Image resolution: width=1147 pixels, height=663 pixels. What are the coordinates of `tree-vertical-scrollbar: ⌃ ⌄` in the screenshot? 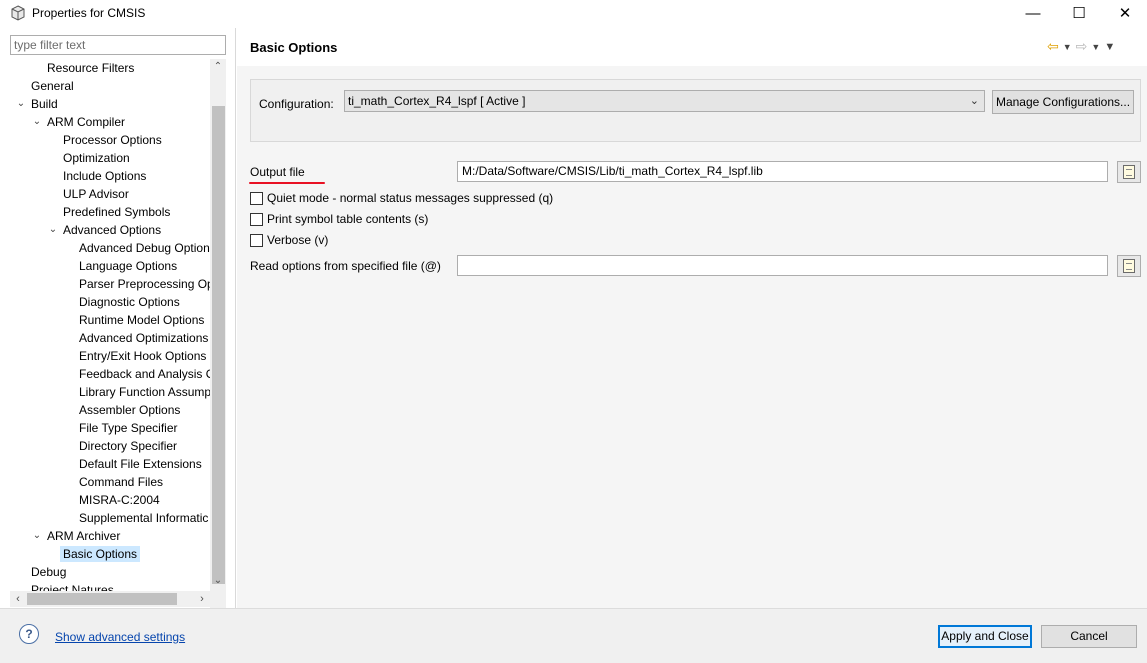 It's located at (218, 339).